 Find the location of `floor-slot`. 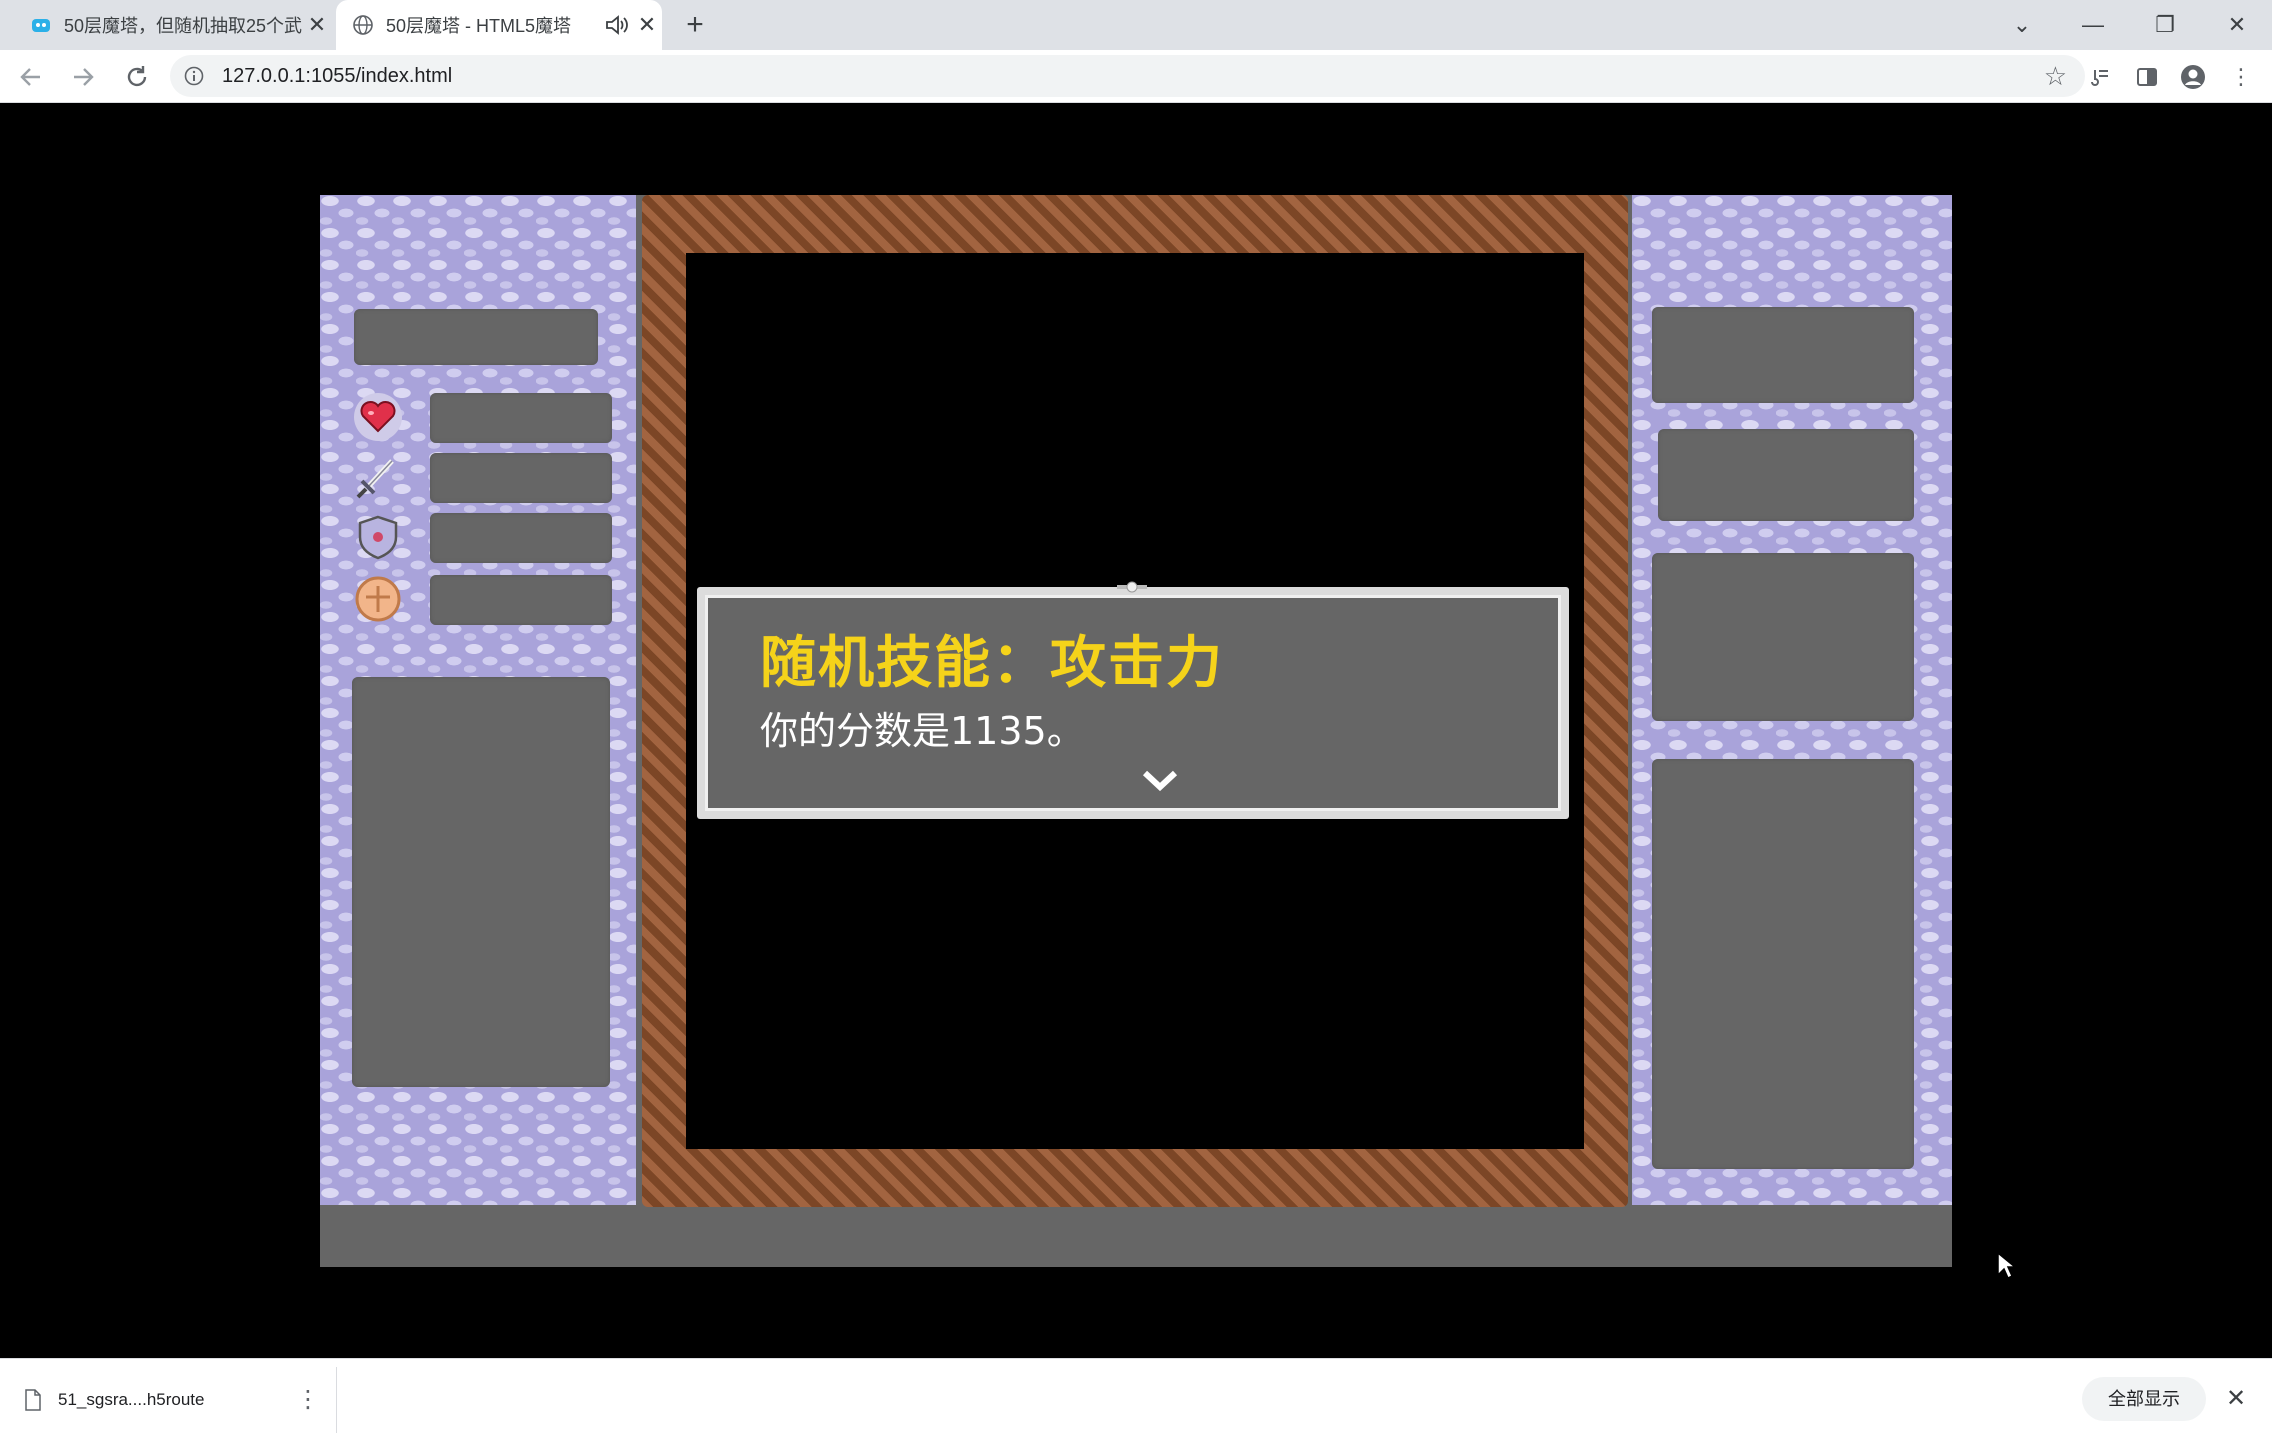

floor-slot is located at coordinates (476, 337).